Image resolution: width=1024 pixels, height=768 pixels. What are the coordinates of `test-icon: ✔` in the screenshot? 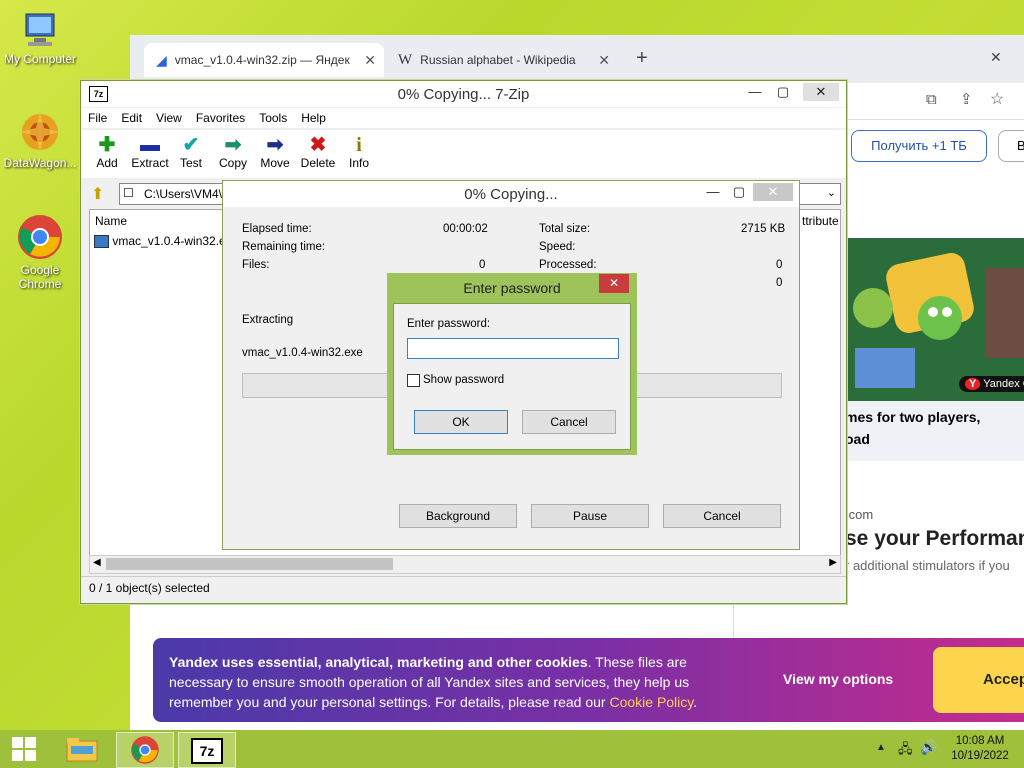 It's located at (191, 145).